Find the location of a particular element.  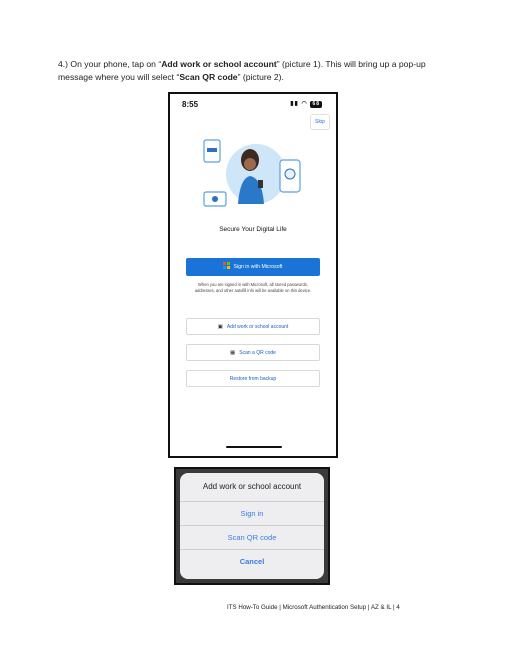

scan-qr-button: ▦ Scan a QR code is located at coordinates (253, 352).